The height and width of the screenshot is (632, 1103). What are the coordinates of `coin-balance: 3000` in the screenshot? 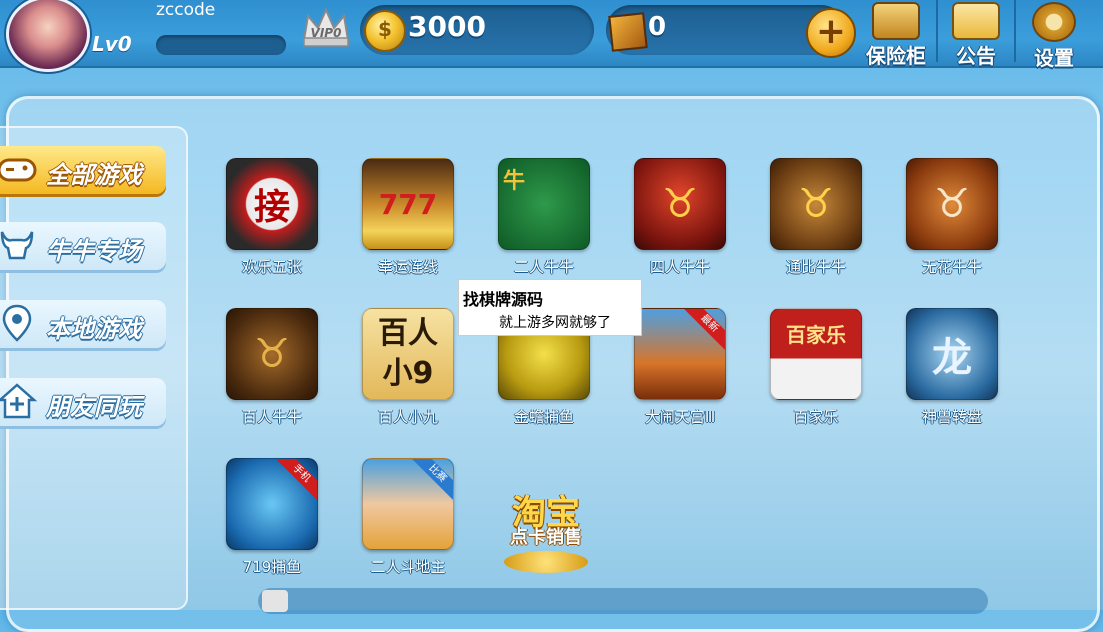 It's located at (447, 26).